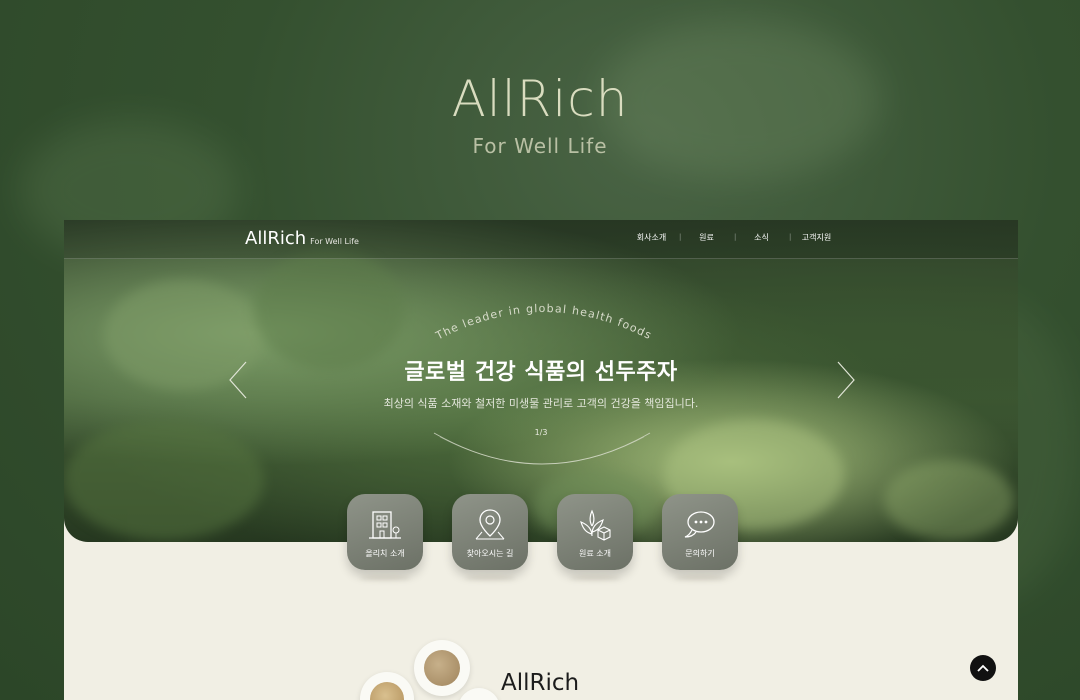  Describe the element at coordinates (540, 683) in the screenshot. I see `about-logo: AllRich` at that location.